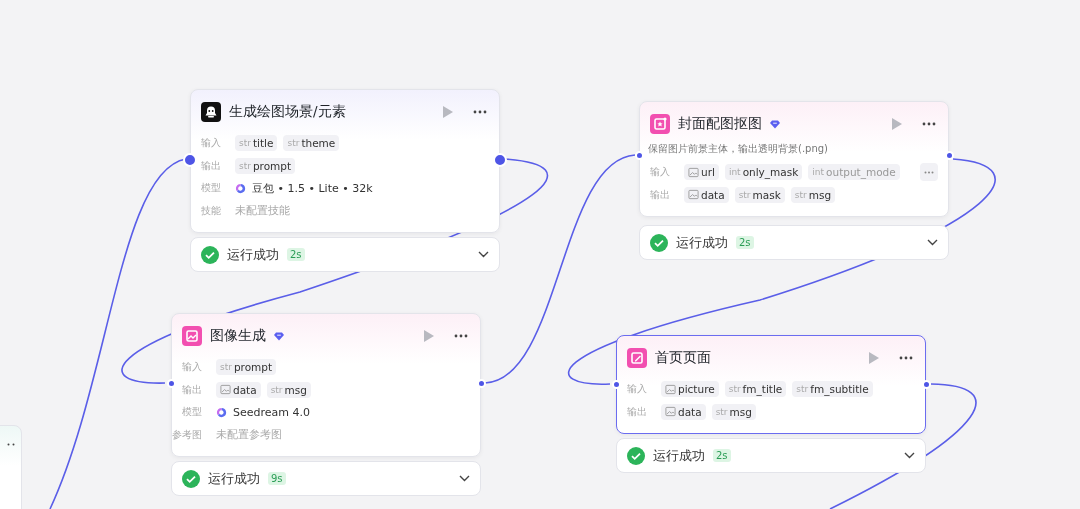  I want to click on robot-icon, so click(211, 112).